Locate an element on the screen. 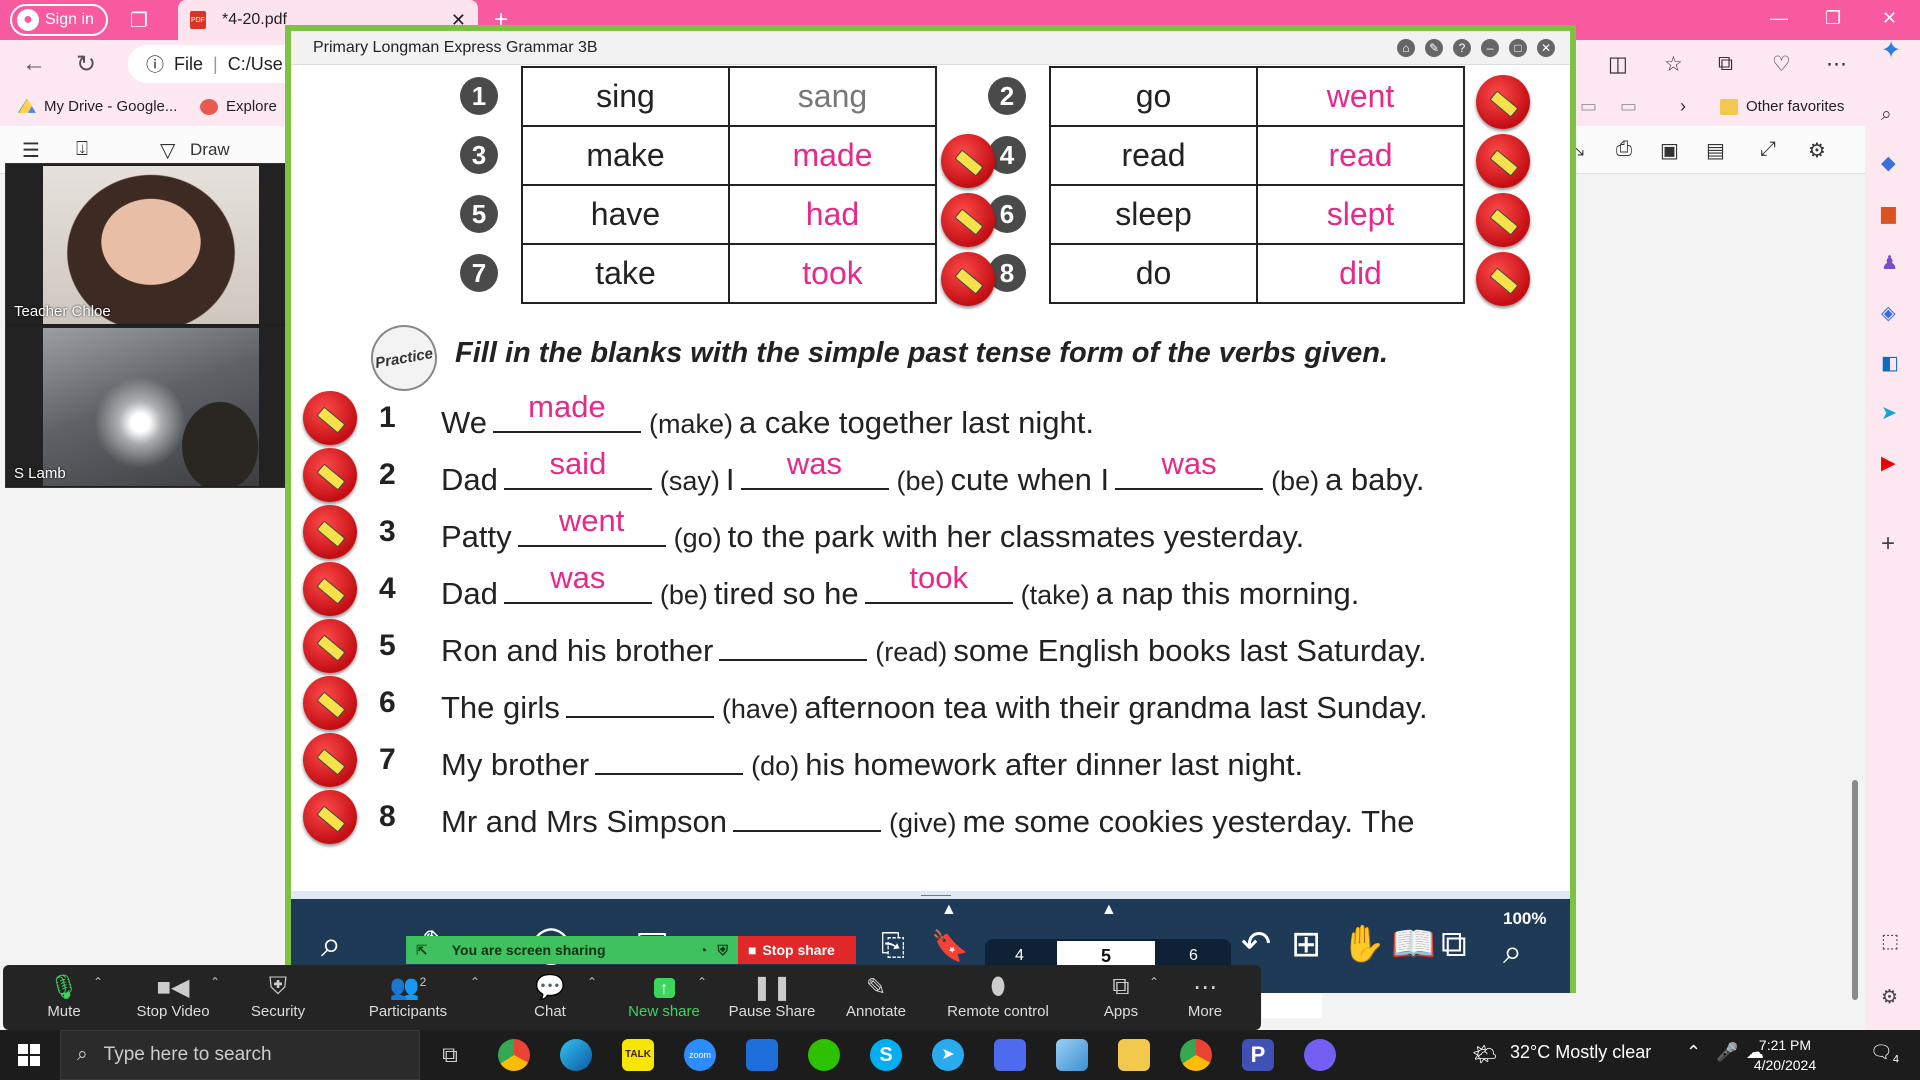  system-clock: 7:21 PM 4/20/2024 is located at coordinates (1785, 1055).